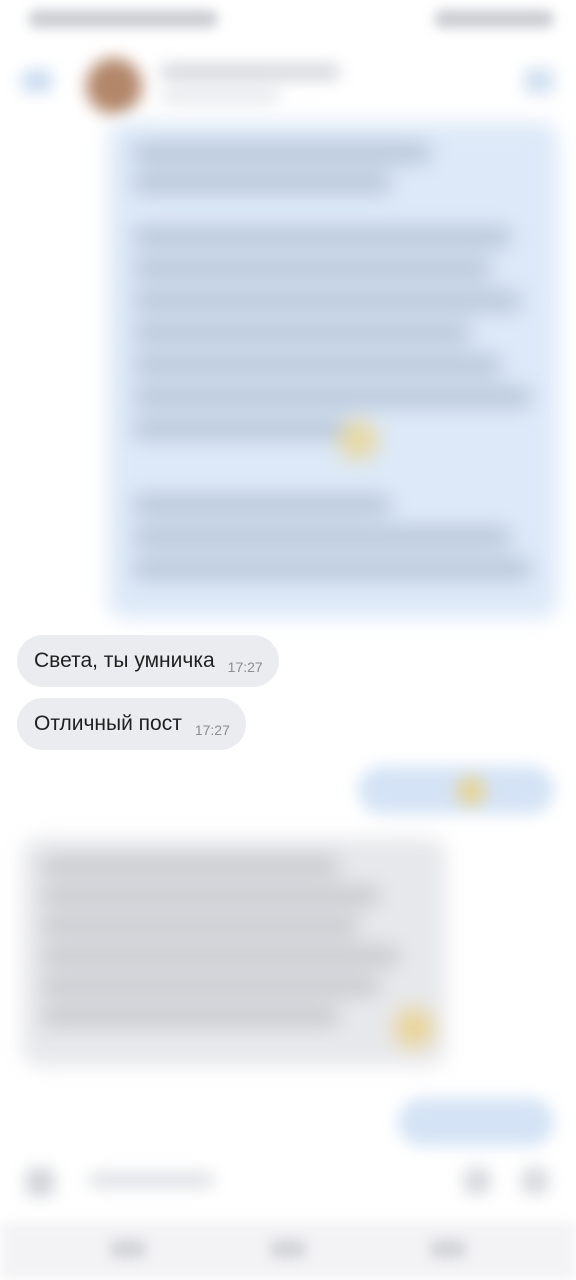 This screenshot has height=1280, width=576. Describe the element at coordinates (128, 1249) in the screenshot. I see `nav-recents-icon` at that location.